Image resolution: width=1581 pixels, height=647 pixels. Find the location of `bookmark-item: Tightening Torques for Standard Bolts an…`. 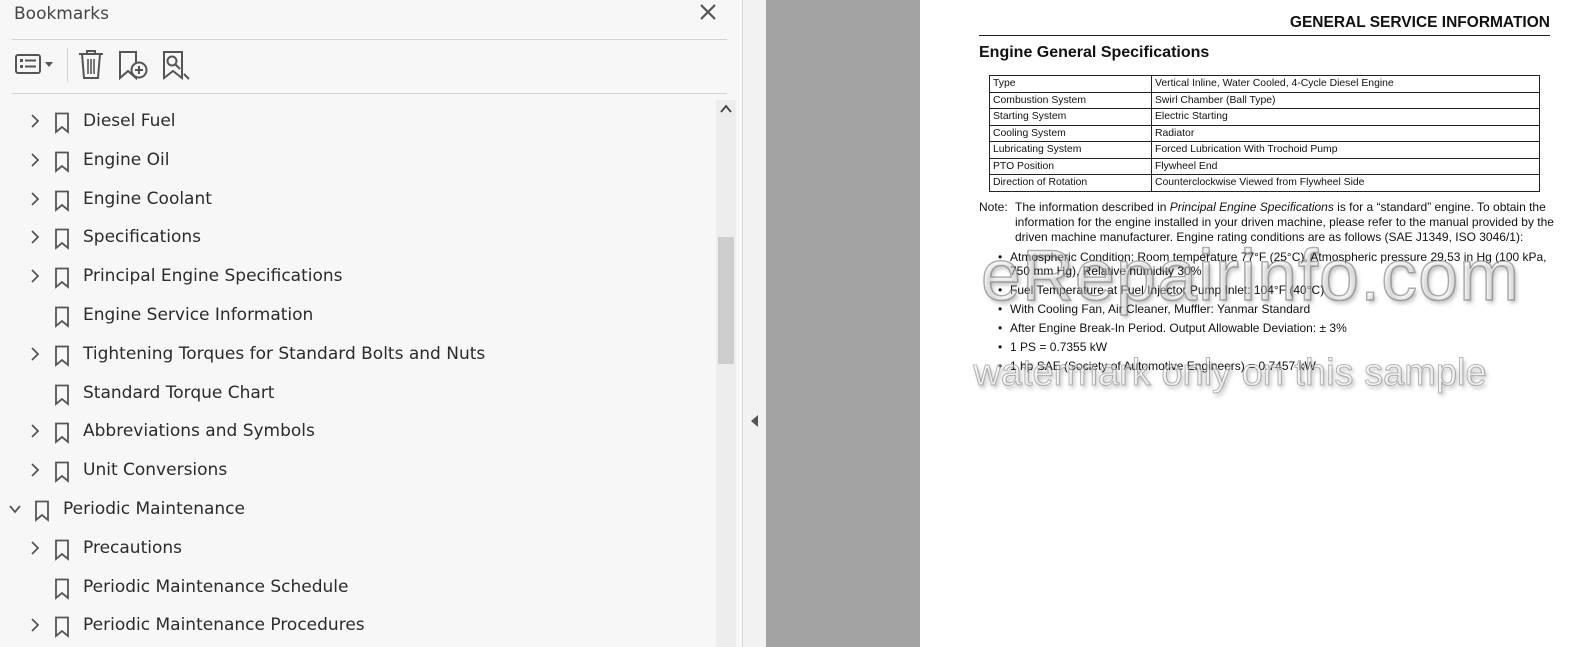

bookmark-item: Tightening Torques for Standard Bolts an… is located at coordinates (358, 354).